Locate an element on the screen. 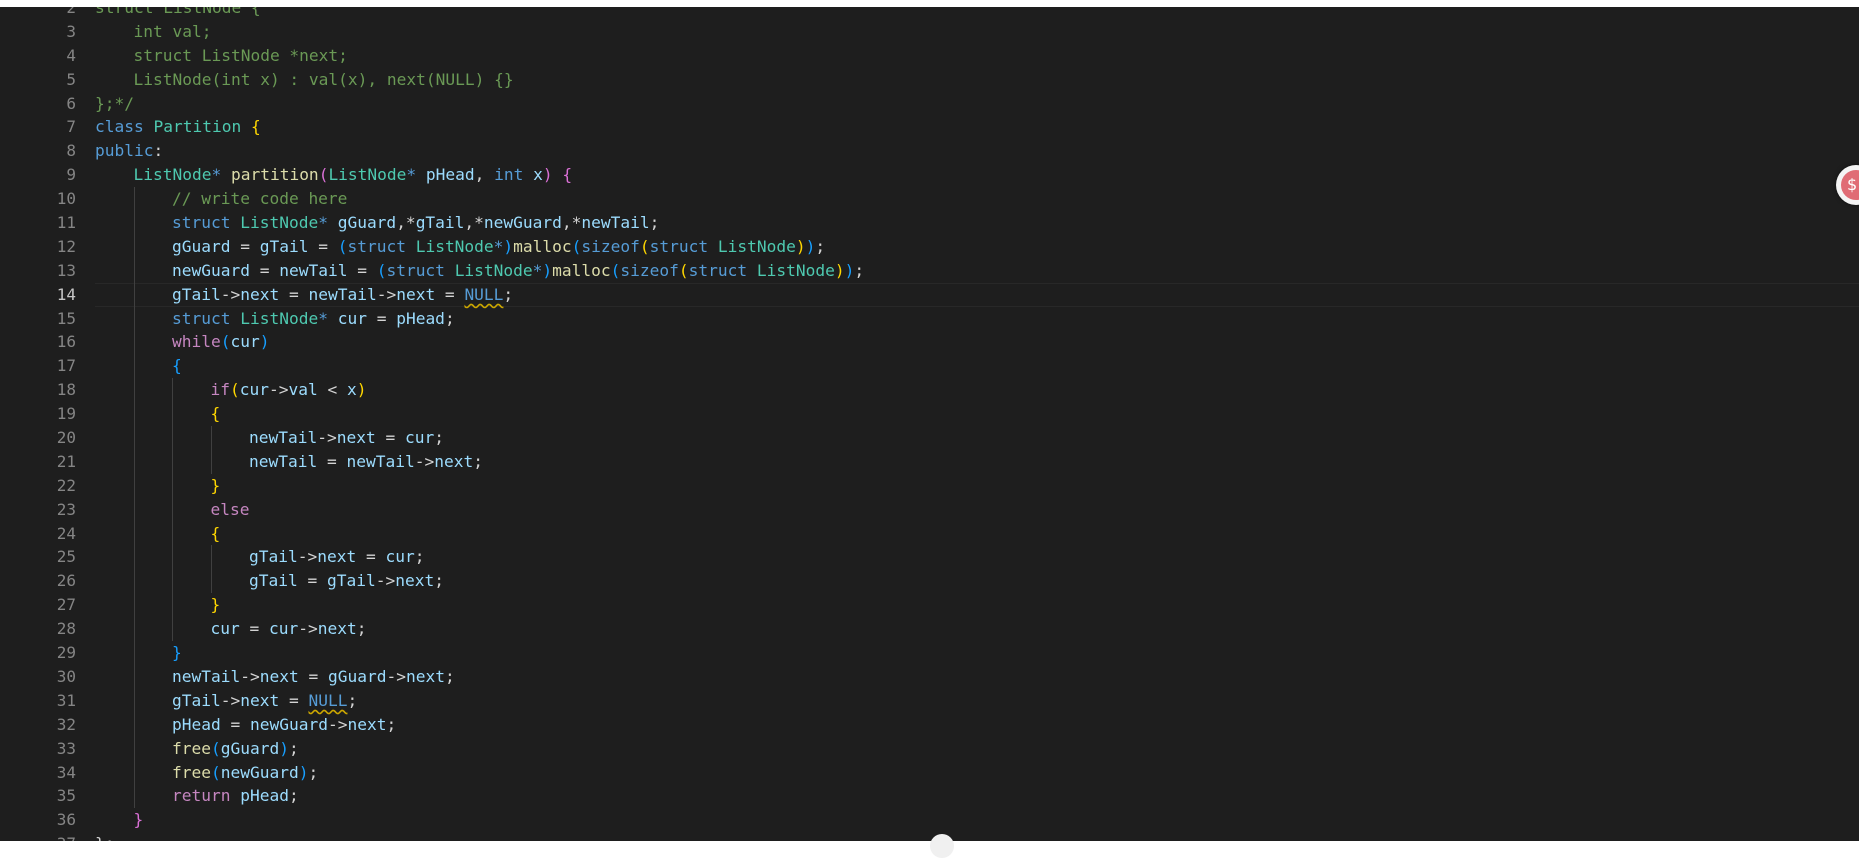 The image size is (1859, 858). code-line: 3 int val; is located at coordinates (929, 32).